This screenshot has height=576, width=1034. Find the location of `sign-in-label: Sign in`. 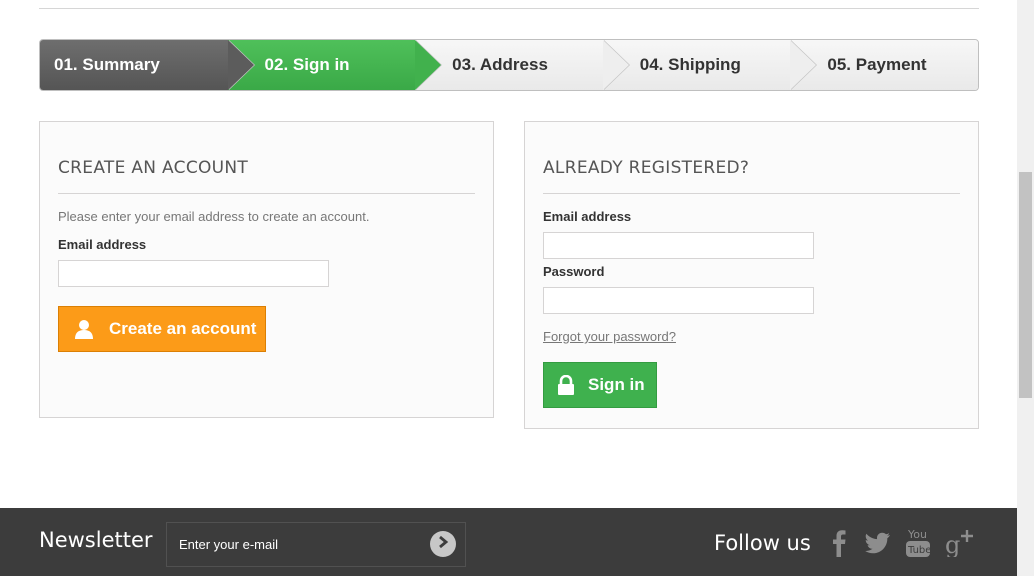

sign-in-label: Sign in is located at coordinates (616, 384).